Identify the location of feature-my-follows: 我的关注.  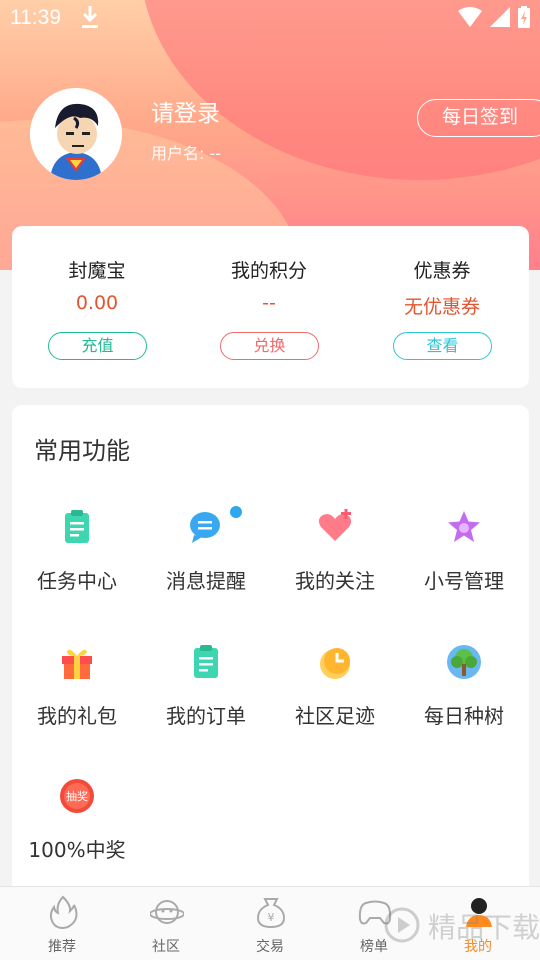
(335, 564).